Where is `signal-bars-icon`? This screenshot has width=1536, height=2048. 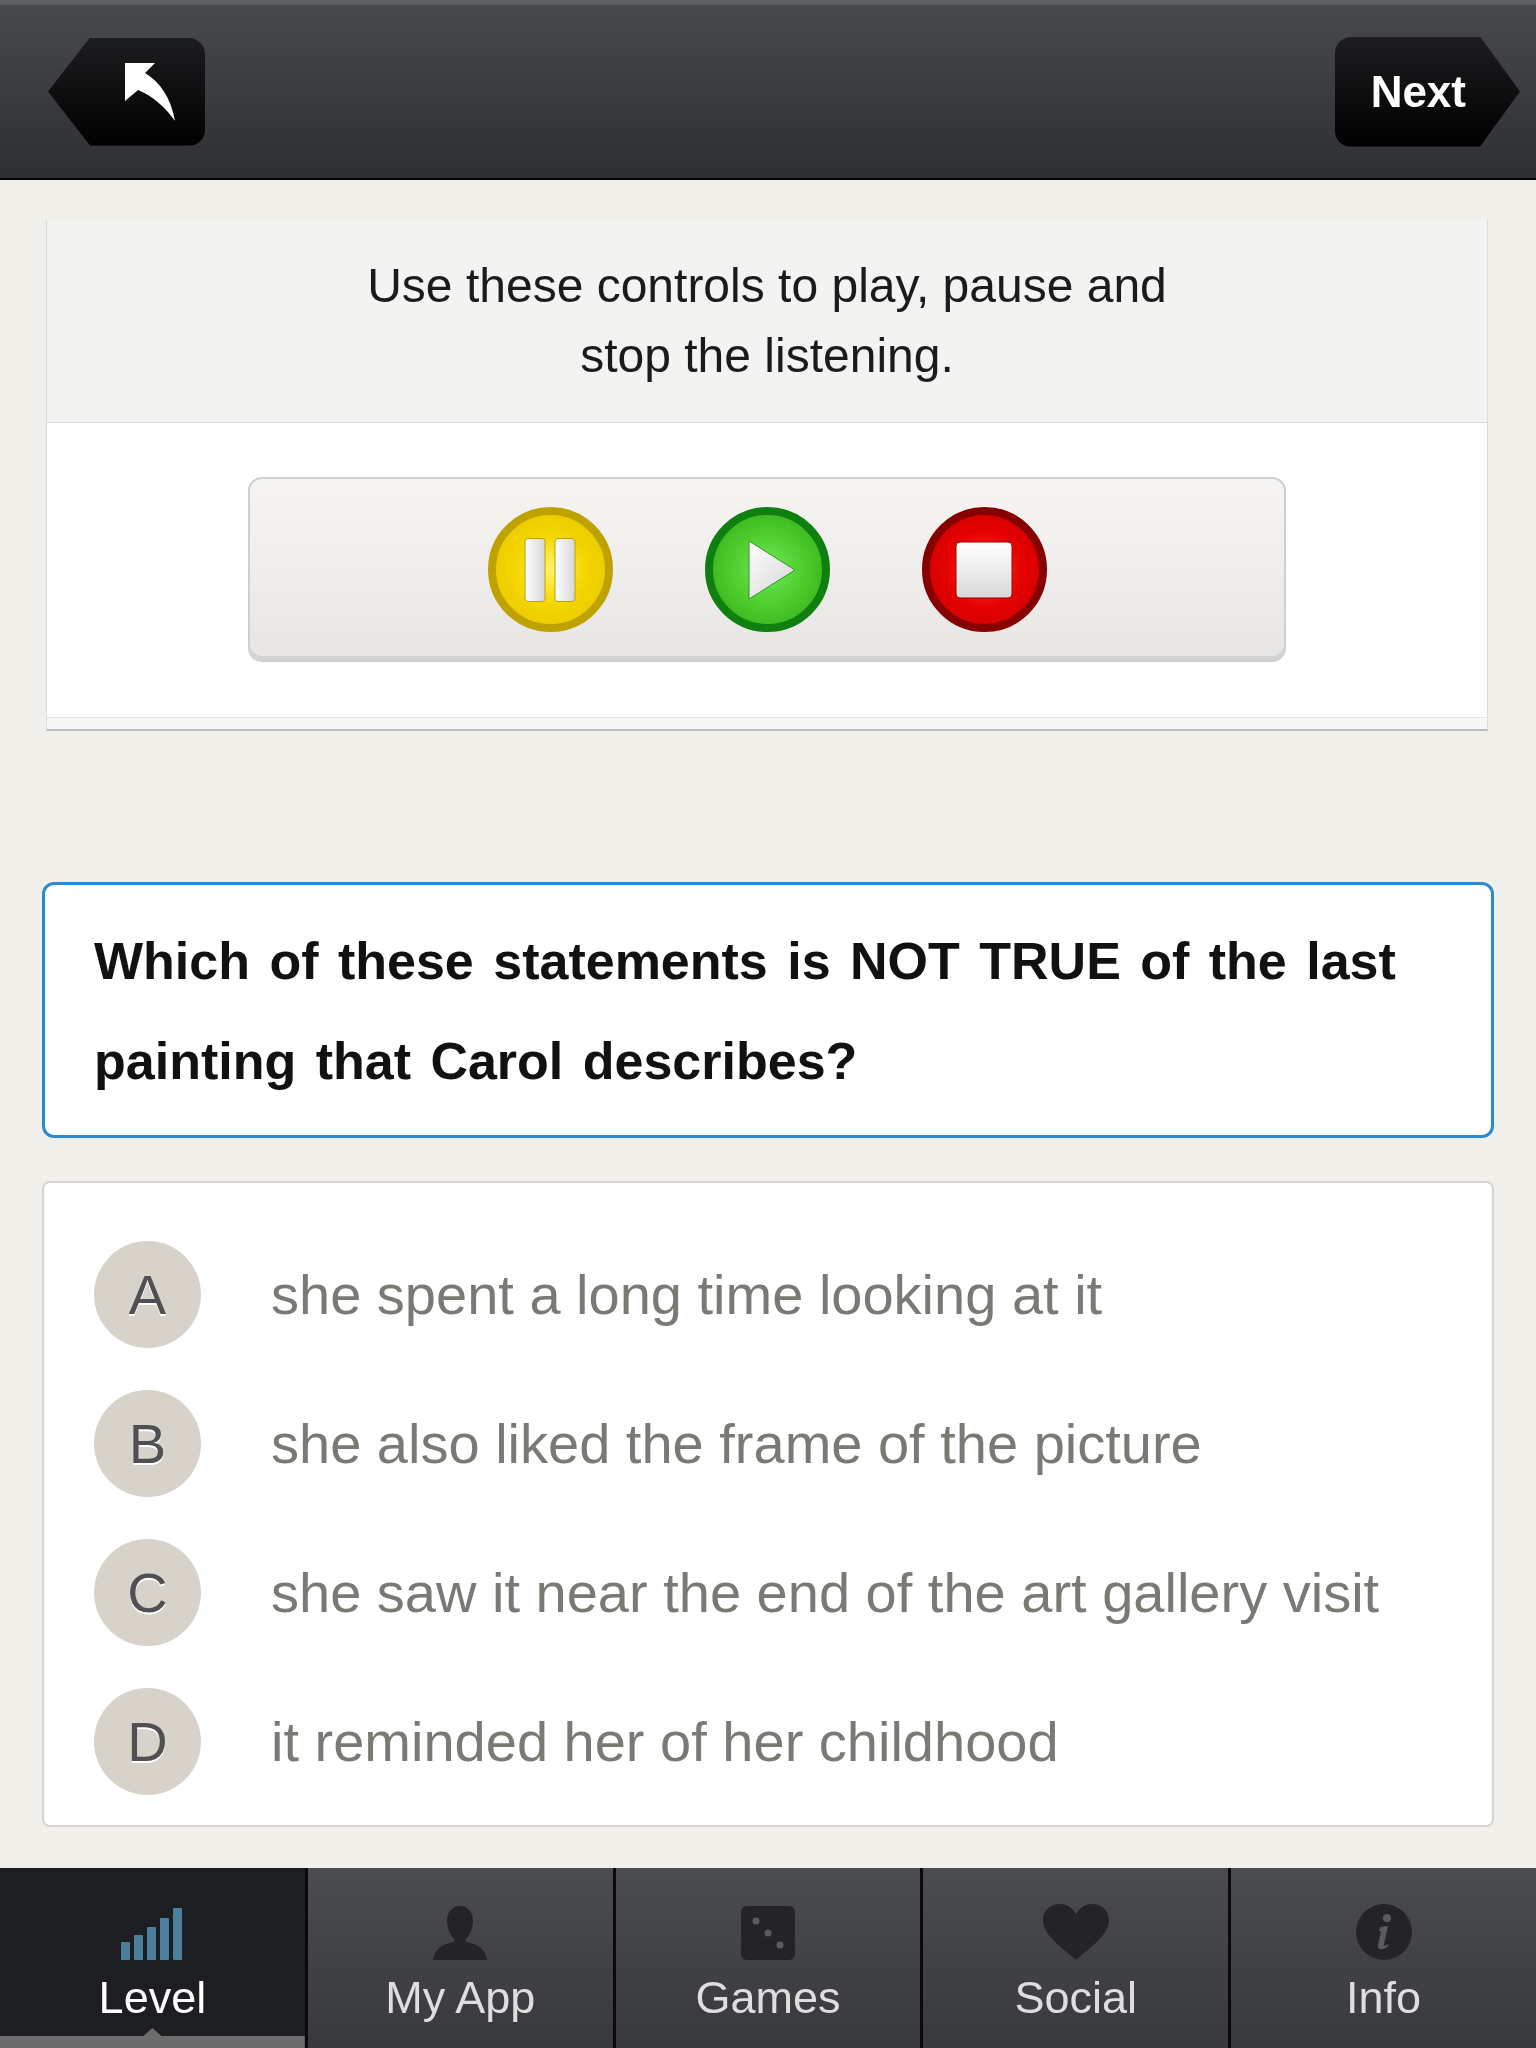 signal-bars-icon is located at coordinates (152, 1934).